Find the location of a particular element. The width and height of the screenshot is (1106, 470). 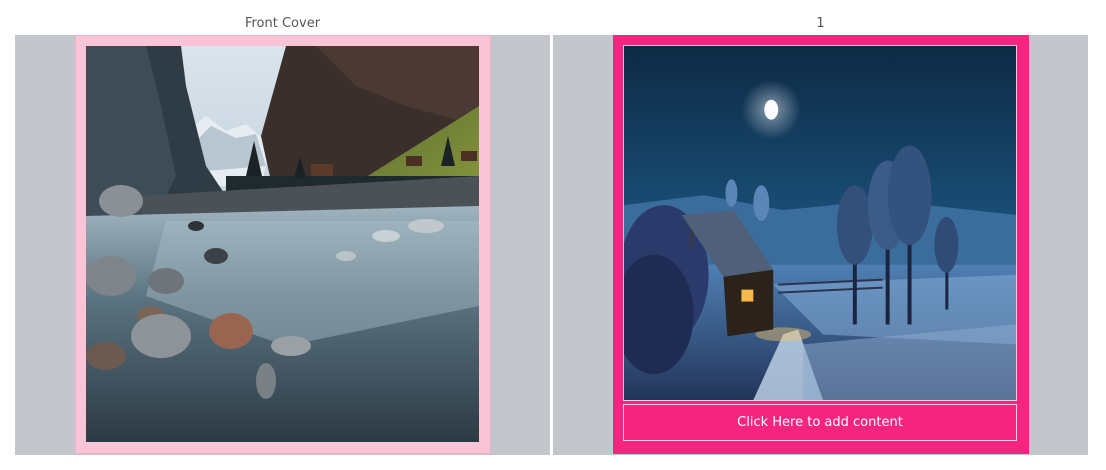

page-label-front-cover: Front Cover is located at coordinates (282, 23).